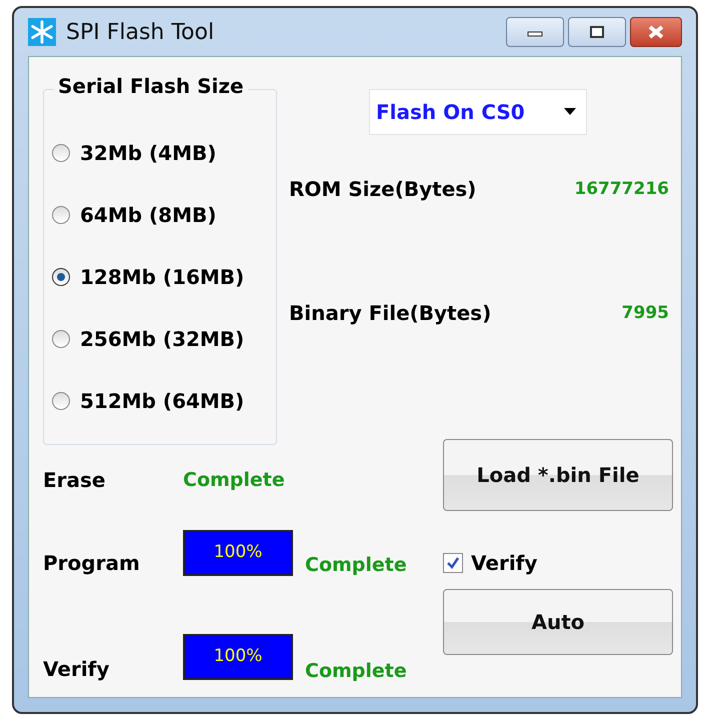 The image size is (711, 724). What do you see at coordinates (558, 475) in the screenshot?
I see `load-file-button: Load *.bin File` at bounding box center [558, 475].